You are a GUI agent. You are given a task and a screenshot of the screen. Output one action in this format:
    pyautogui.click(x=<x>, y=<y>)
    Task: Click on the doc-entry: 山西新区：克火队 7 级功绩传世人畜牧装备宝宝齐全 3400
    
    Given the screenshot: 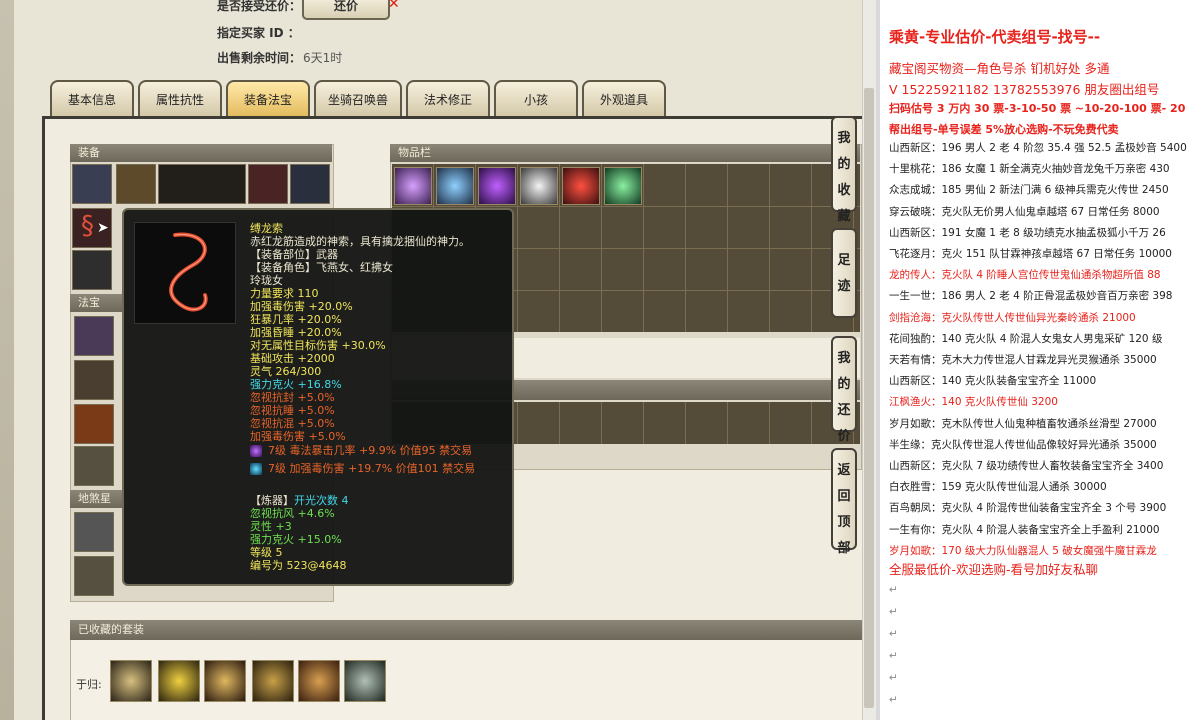 What is the action you would take?
    pyautogui.click(x=1026, y=466)
    